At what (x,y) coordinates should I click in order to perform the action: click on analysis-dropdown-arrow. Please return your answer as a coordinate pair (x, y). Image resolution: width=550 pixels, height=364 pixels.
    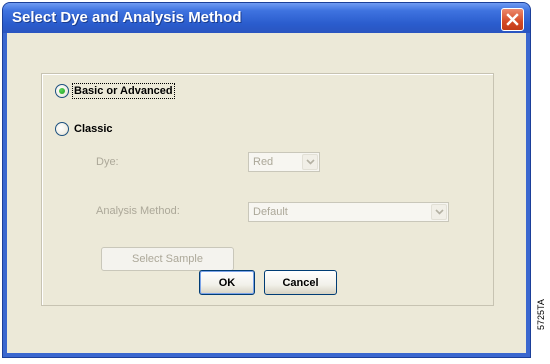
    Looking at the image, I should click on (439, 212).